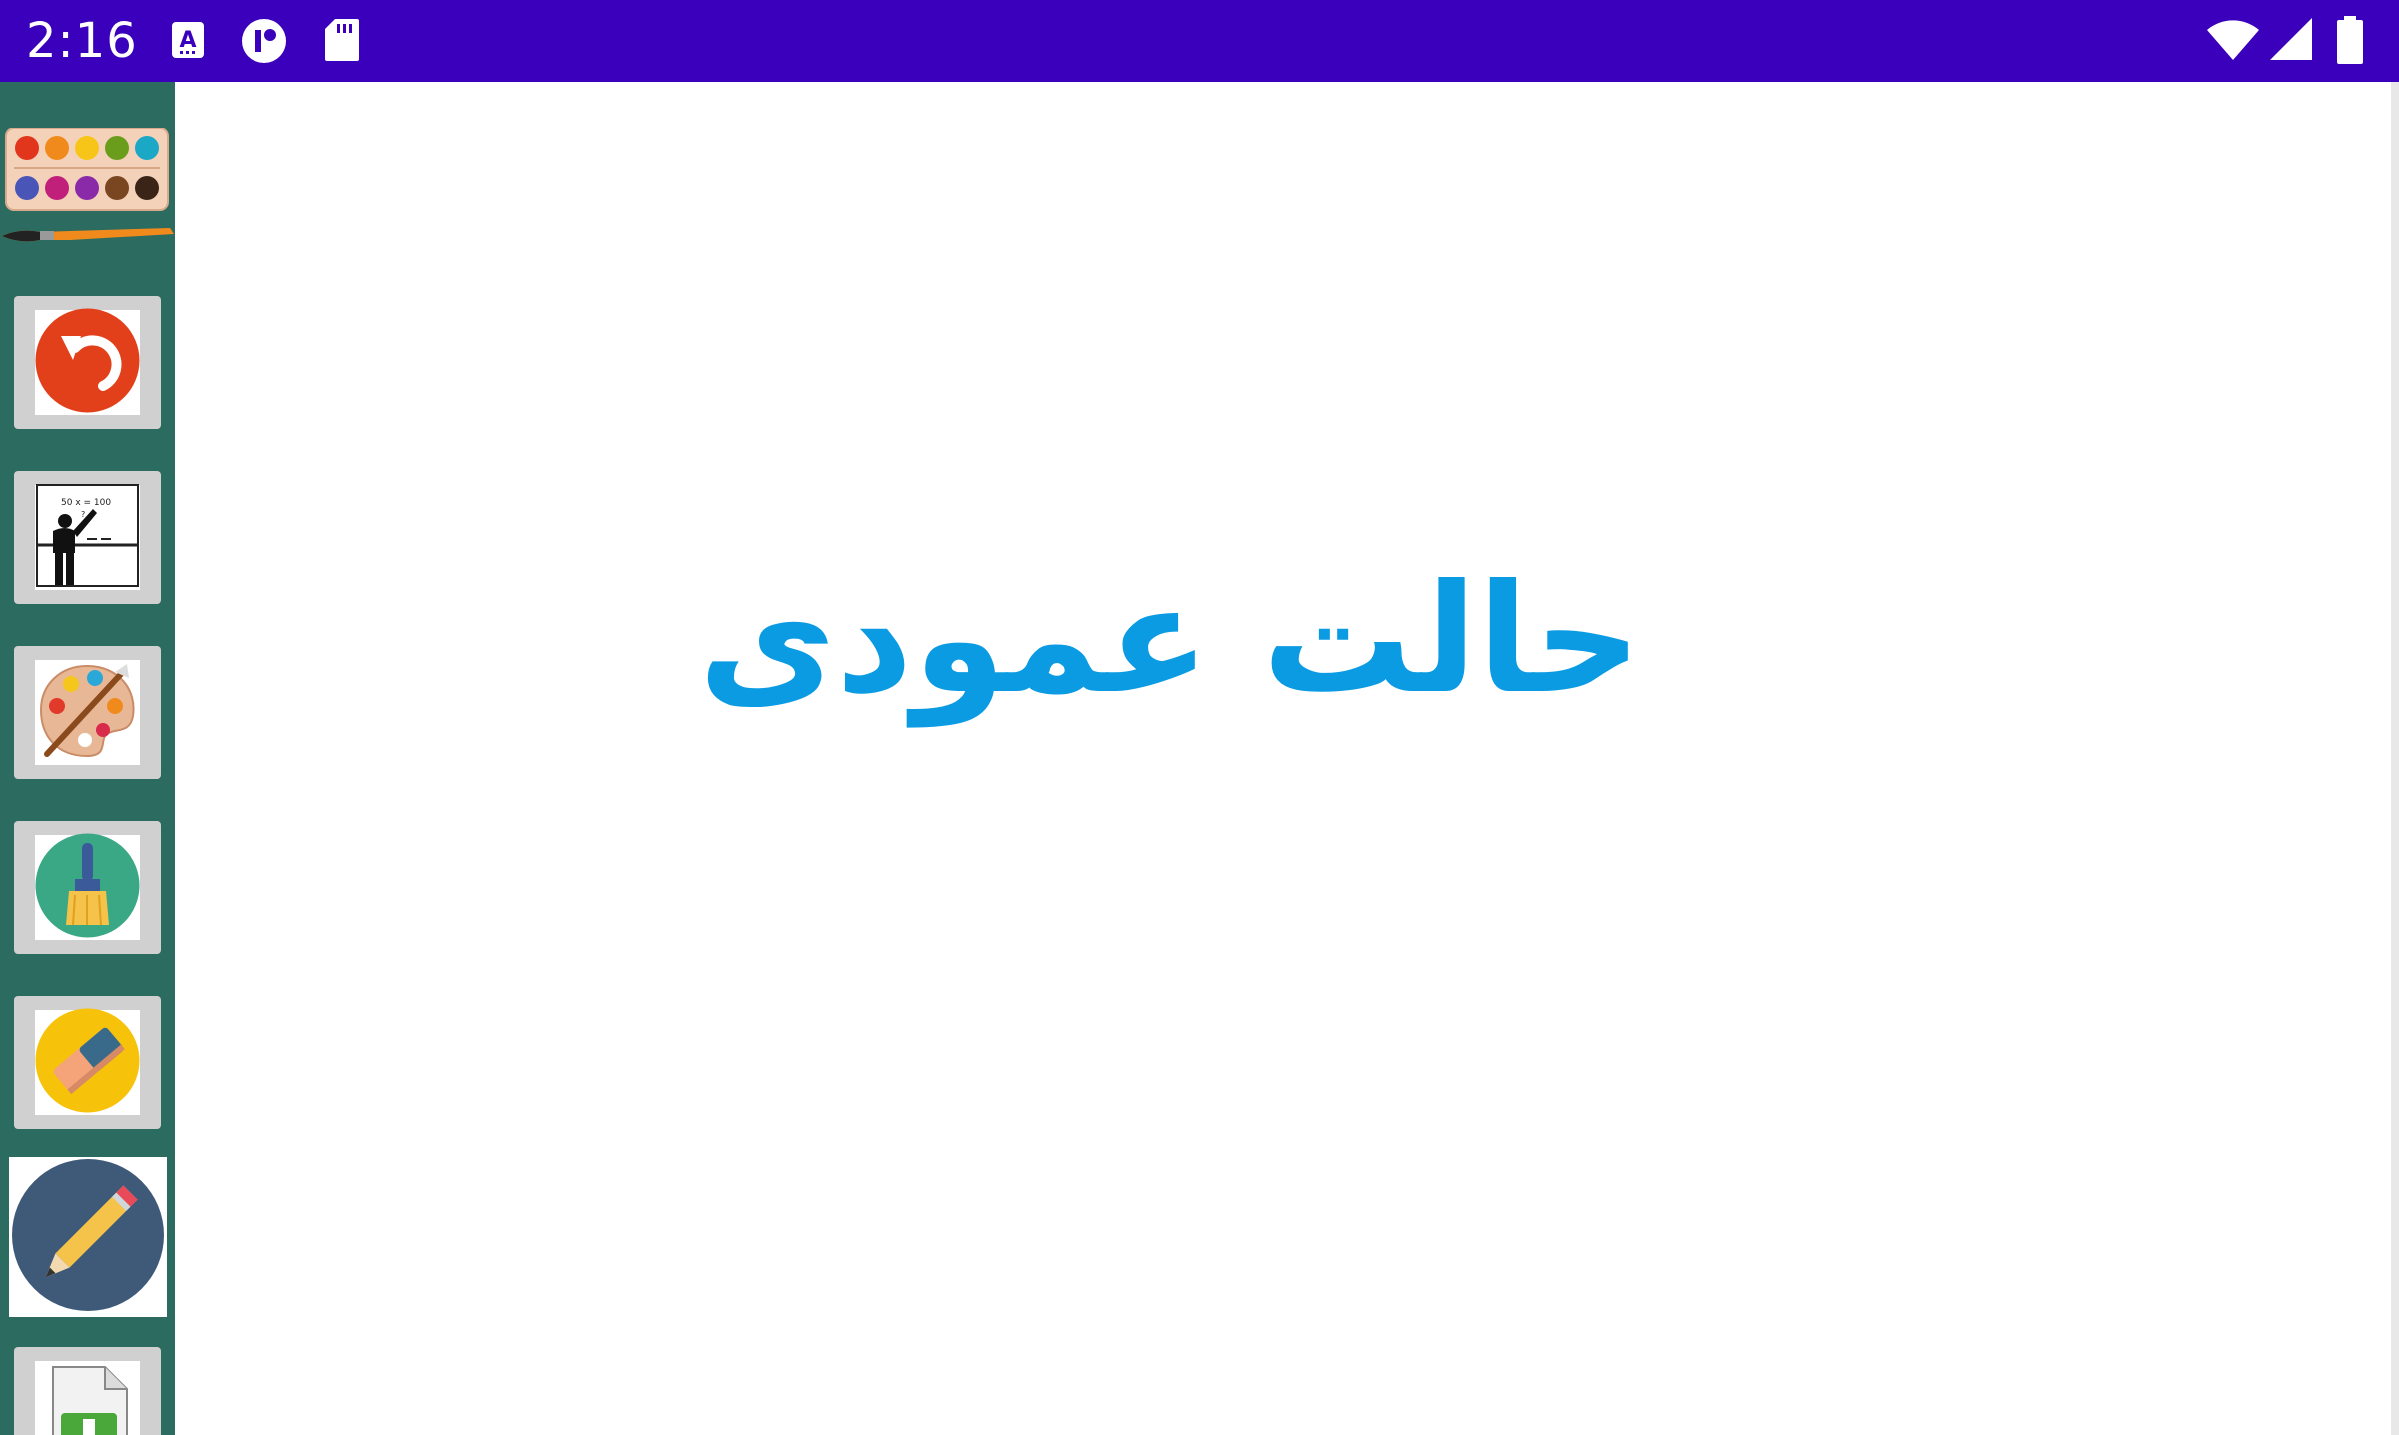 The width and height of the screenshot is (2399, 1435). I want to click on undo-tool, so click(87, 362).